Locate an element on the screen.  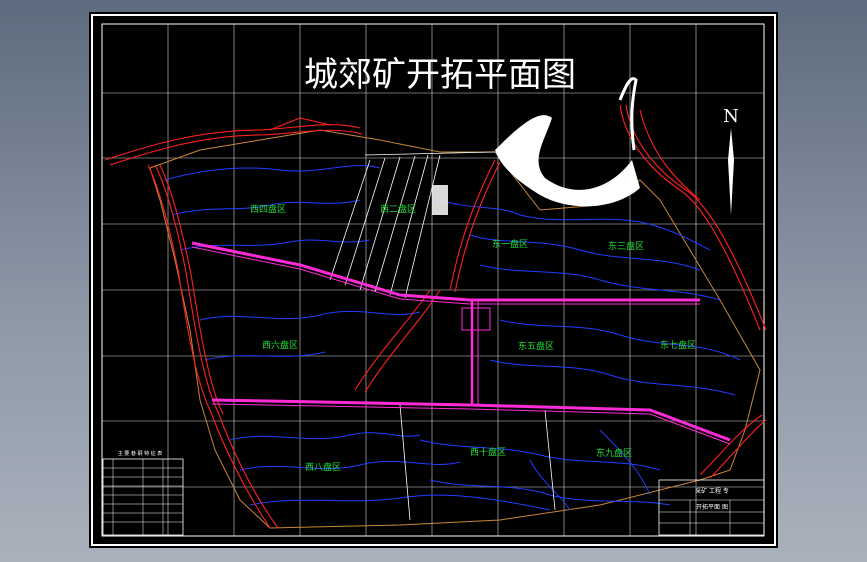
shaft-pillar is located at coordinates (440, 200).